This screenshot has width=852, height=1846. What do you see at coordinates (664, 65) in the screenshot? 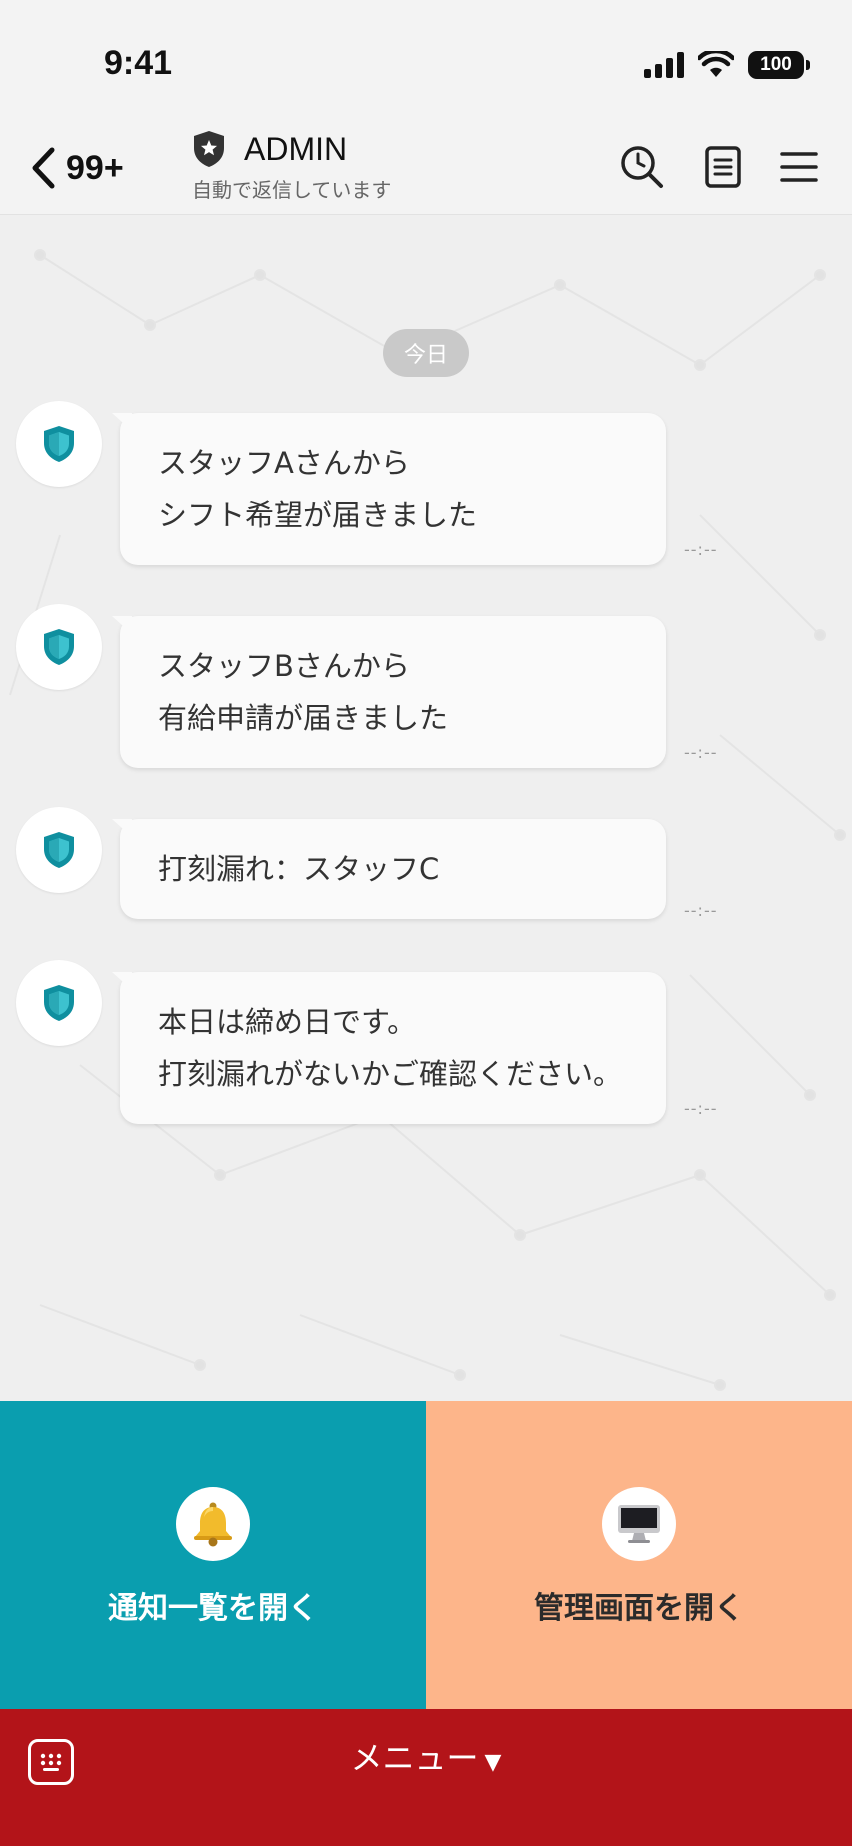
I see `cellular-signal-icon` at bounding box center [664, 65].